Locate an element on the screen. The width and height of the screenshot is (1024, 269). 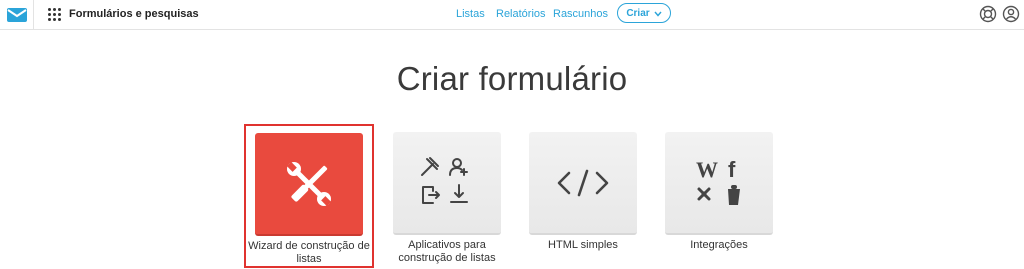
option-plain-html: HTML simples is located at coordinates (585, 196).